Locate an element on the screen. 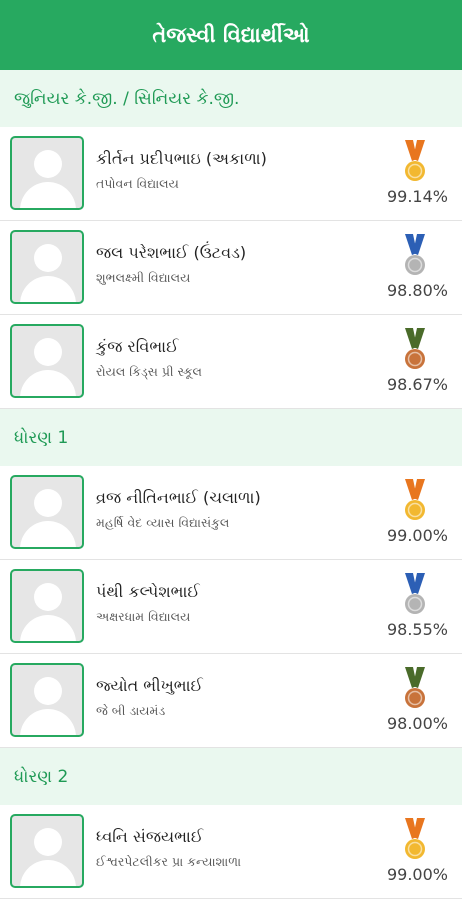 The image size is (462, 900). student-name: વ્રજ નીતિનભાઈ (ચલાળા) is located at coordinates (178, 497).